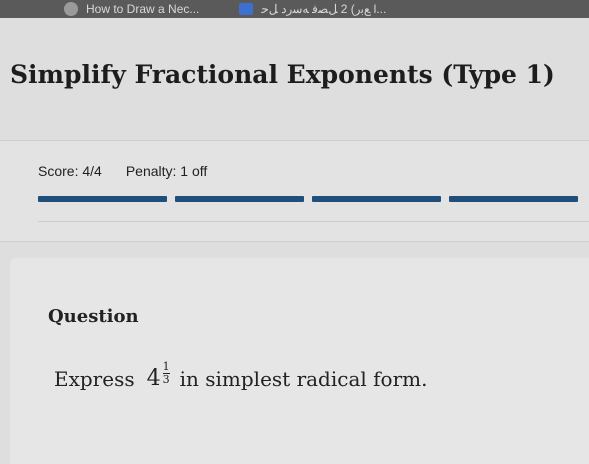 The image size is (589, 464). What do you see at coordinates (93, 316) in the screenshot?
I see `question-label: Question` at bounding box center [93, 316].